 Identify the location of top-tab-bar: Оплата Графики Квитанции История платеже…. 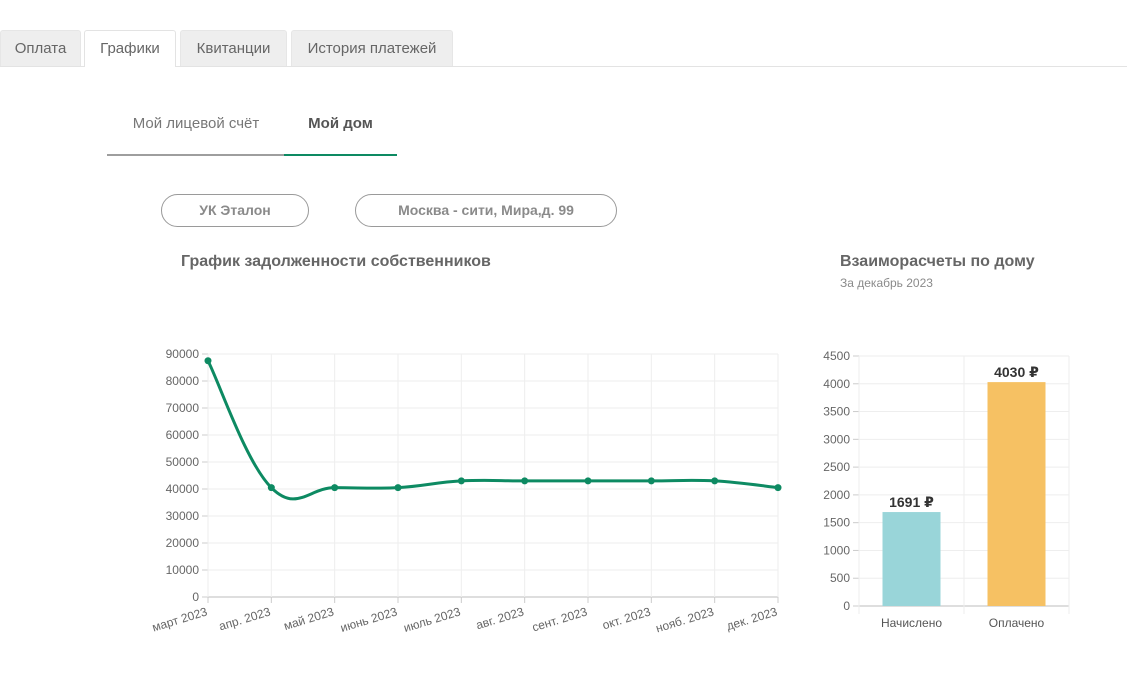
(563, 48).